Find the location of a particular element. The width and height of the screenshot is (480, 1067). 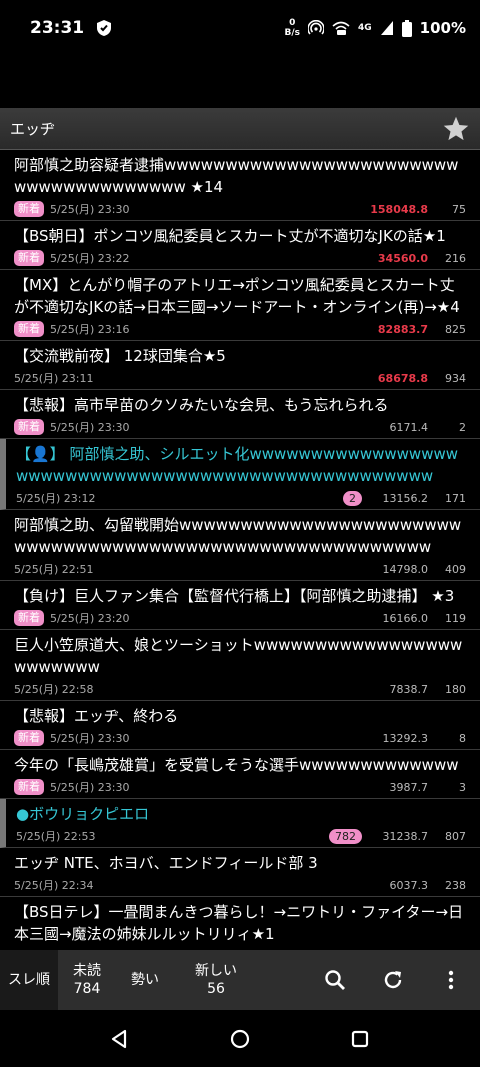

thread-date: 5/25(月) 23:11 is located at coordinates (54, 378).